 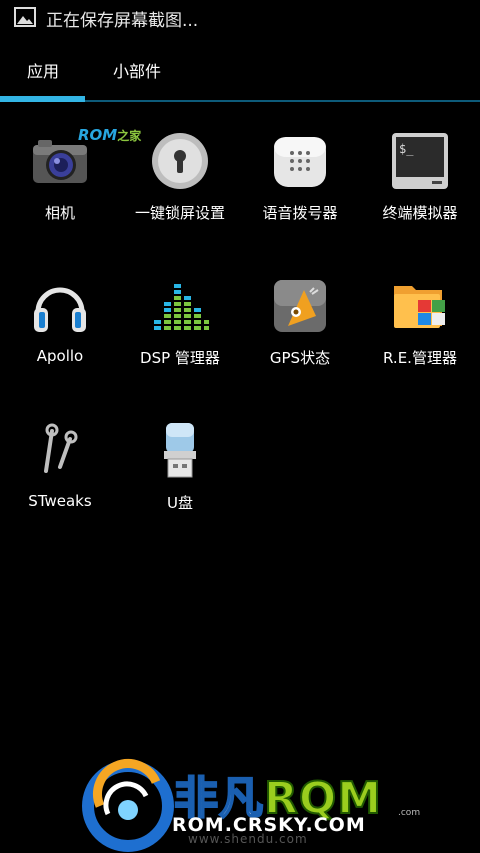 What do you see at coordinates (300, 306) in the screenshot?
I see `gps-icon` at bounding box center [300, 306].